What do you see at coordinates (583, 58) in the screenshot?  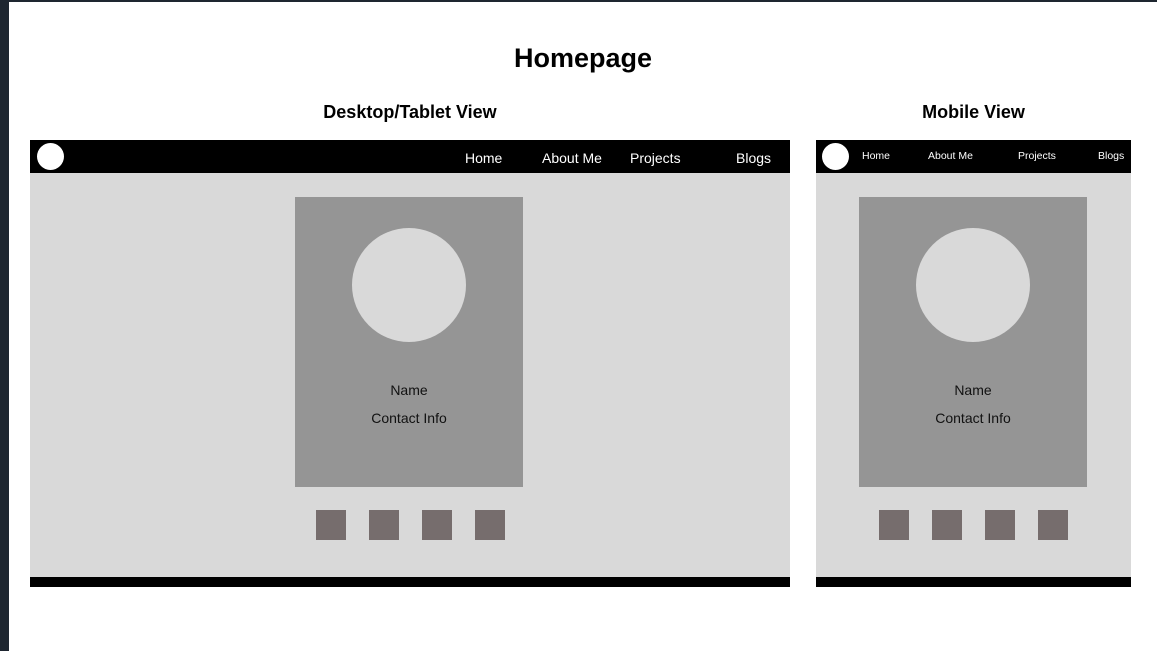 I see `page-title: Homepage` at bounding box center [583, 58].